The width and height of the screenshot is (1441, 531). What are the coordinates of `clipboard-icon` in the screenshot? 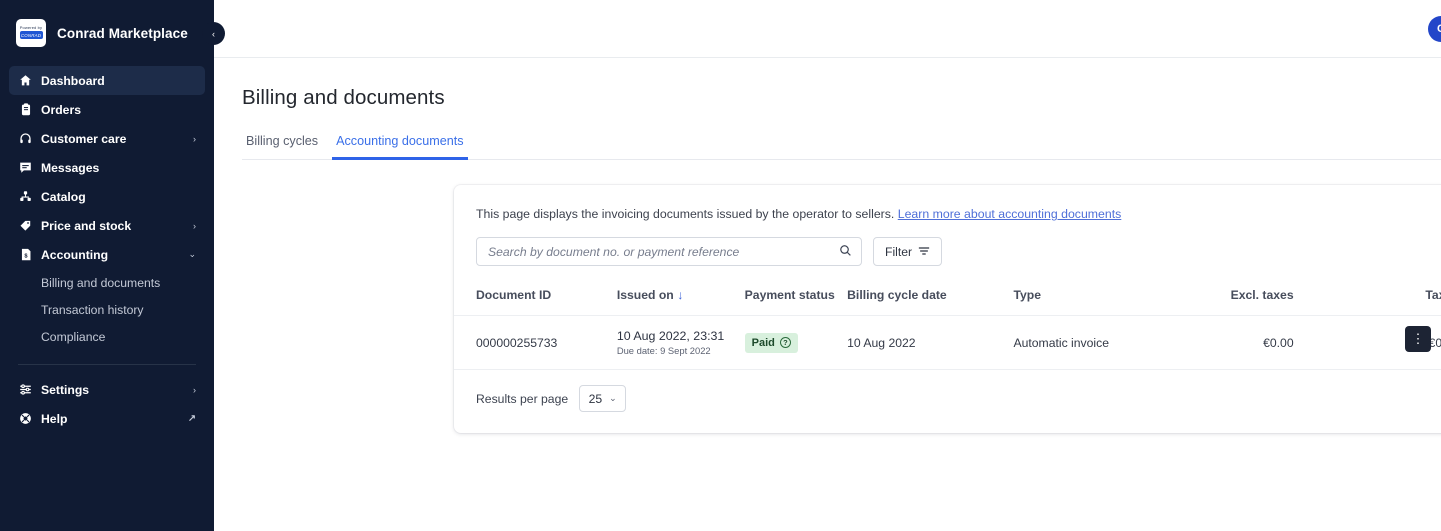 It's located at (25, 109).